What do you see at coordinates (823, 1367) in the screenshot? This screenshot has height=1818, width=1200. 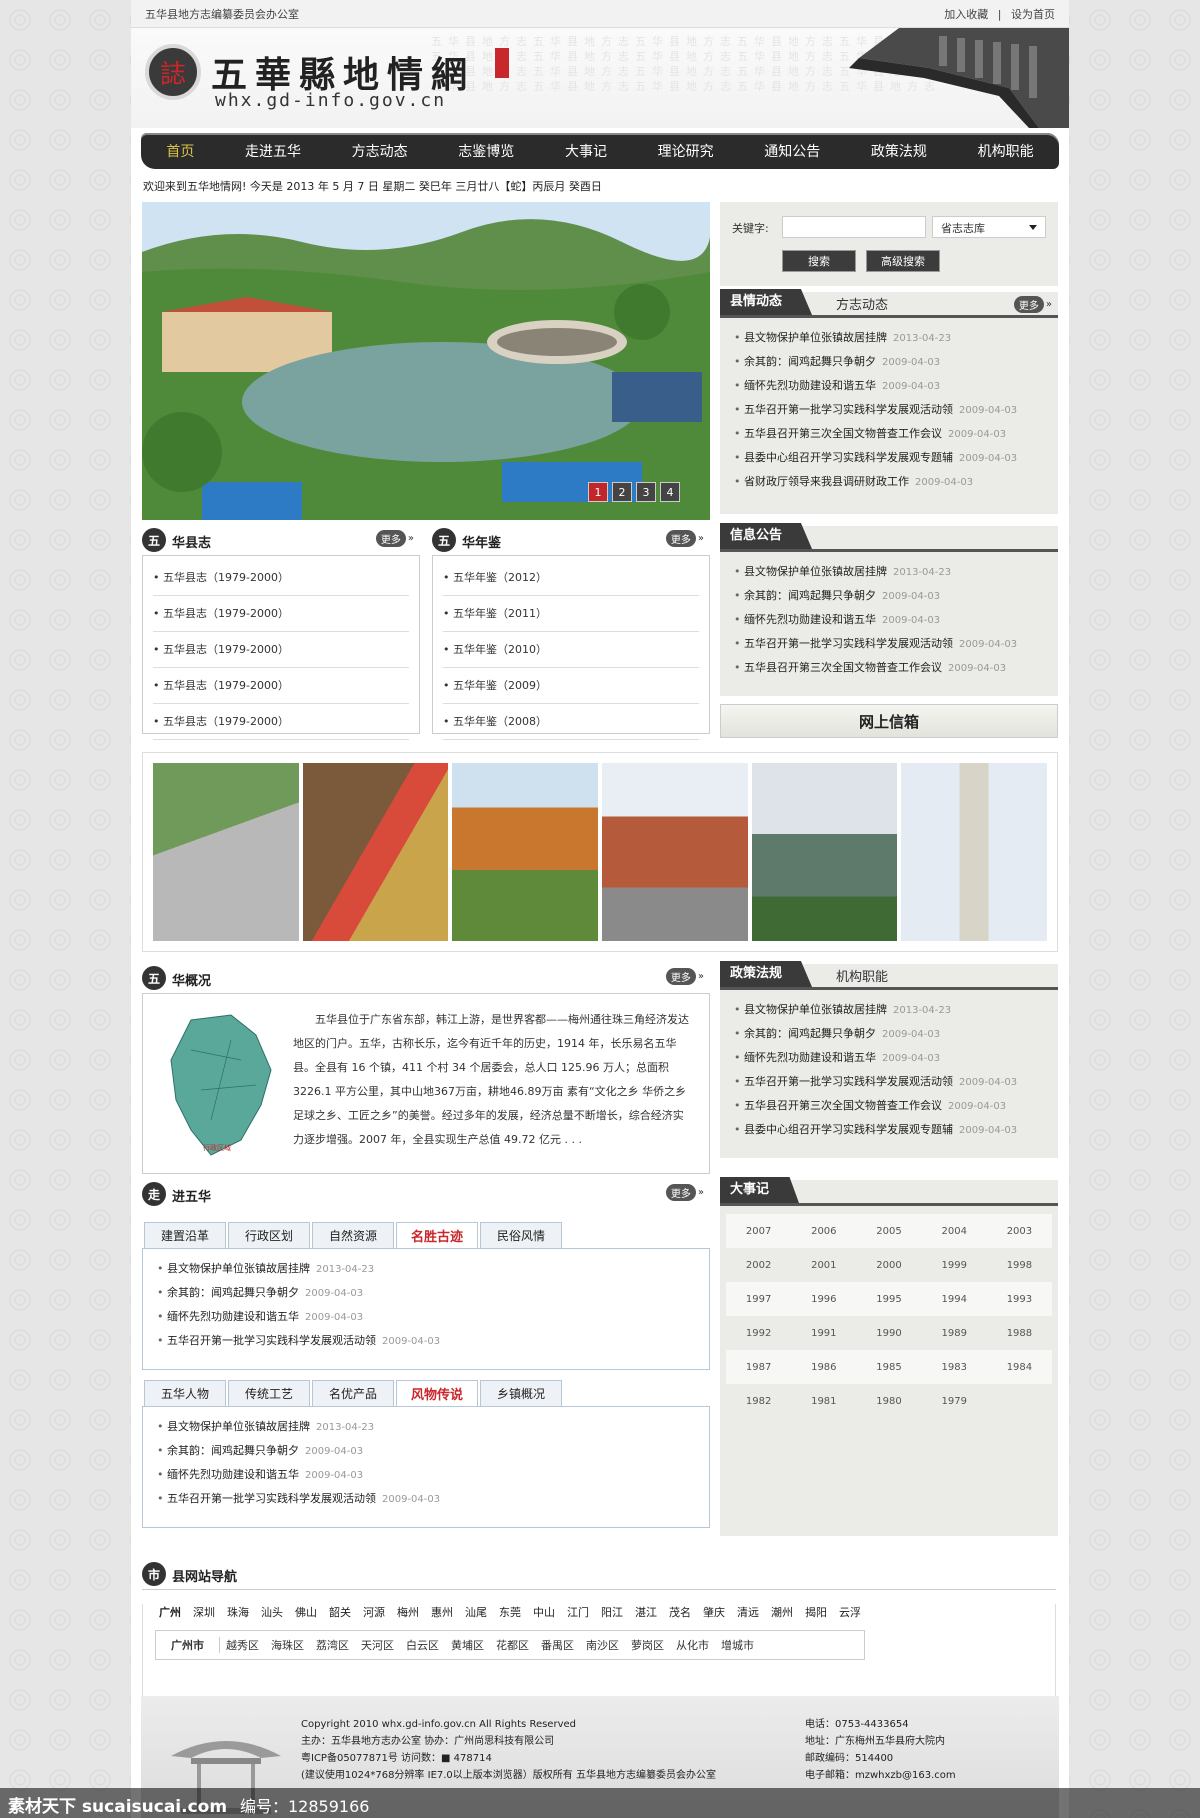 I see `year-link: 1986` at bounding box center [823, 1367].